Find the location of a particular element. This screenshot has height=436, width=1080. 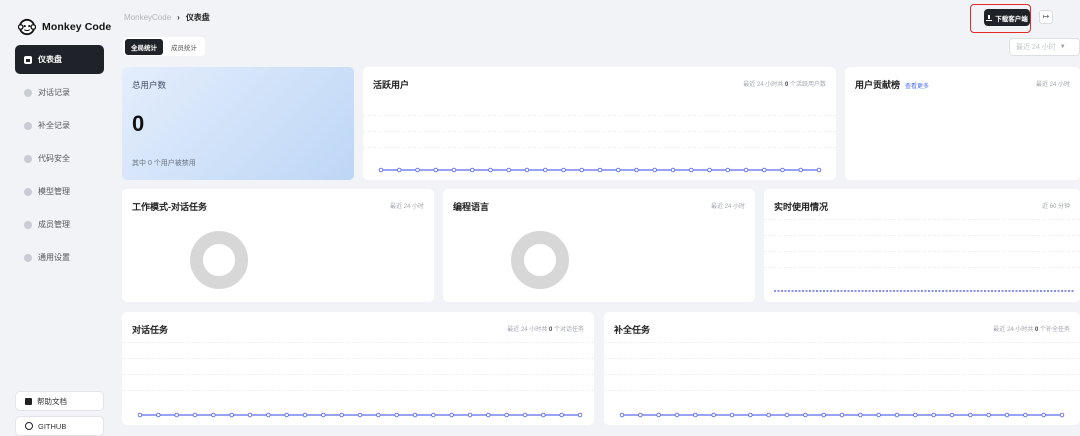

sidebar-item-label: 仪表盘 is located at coordinates (50, 59).